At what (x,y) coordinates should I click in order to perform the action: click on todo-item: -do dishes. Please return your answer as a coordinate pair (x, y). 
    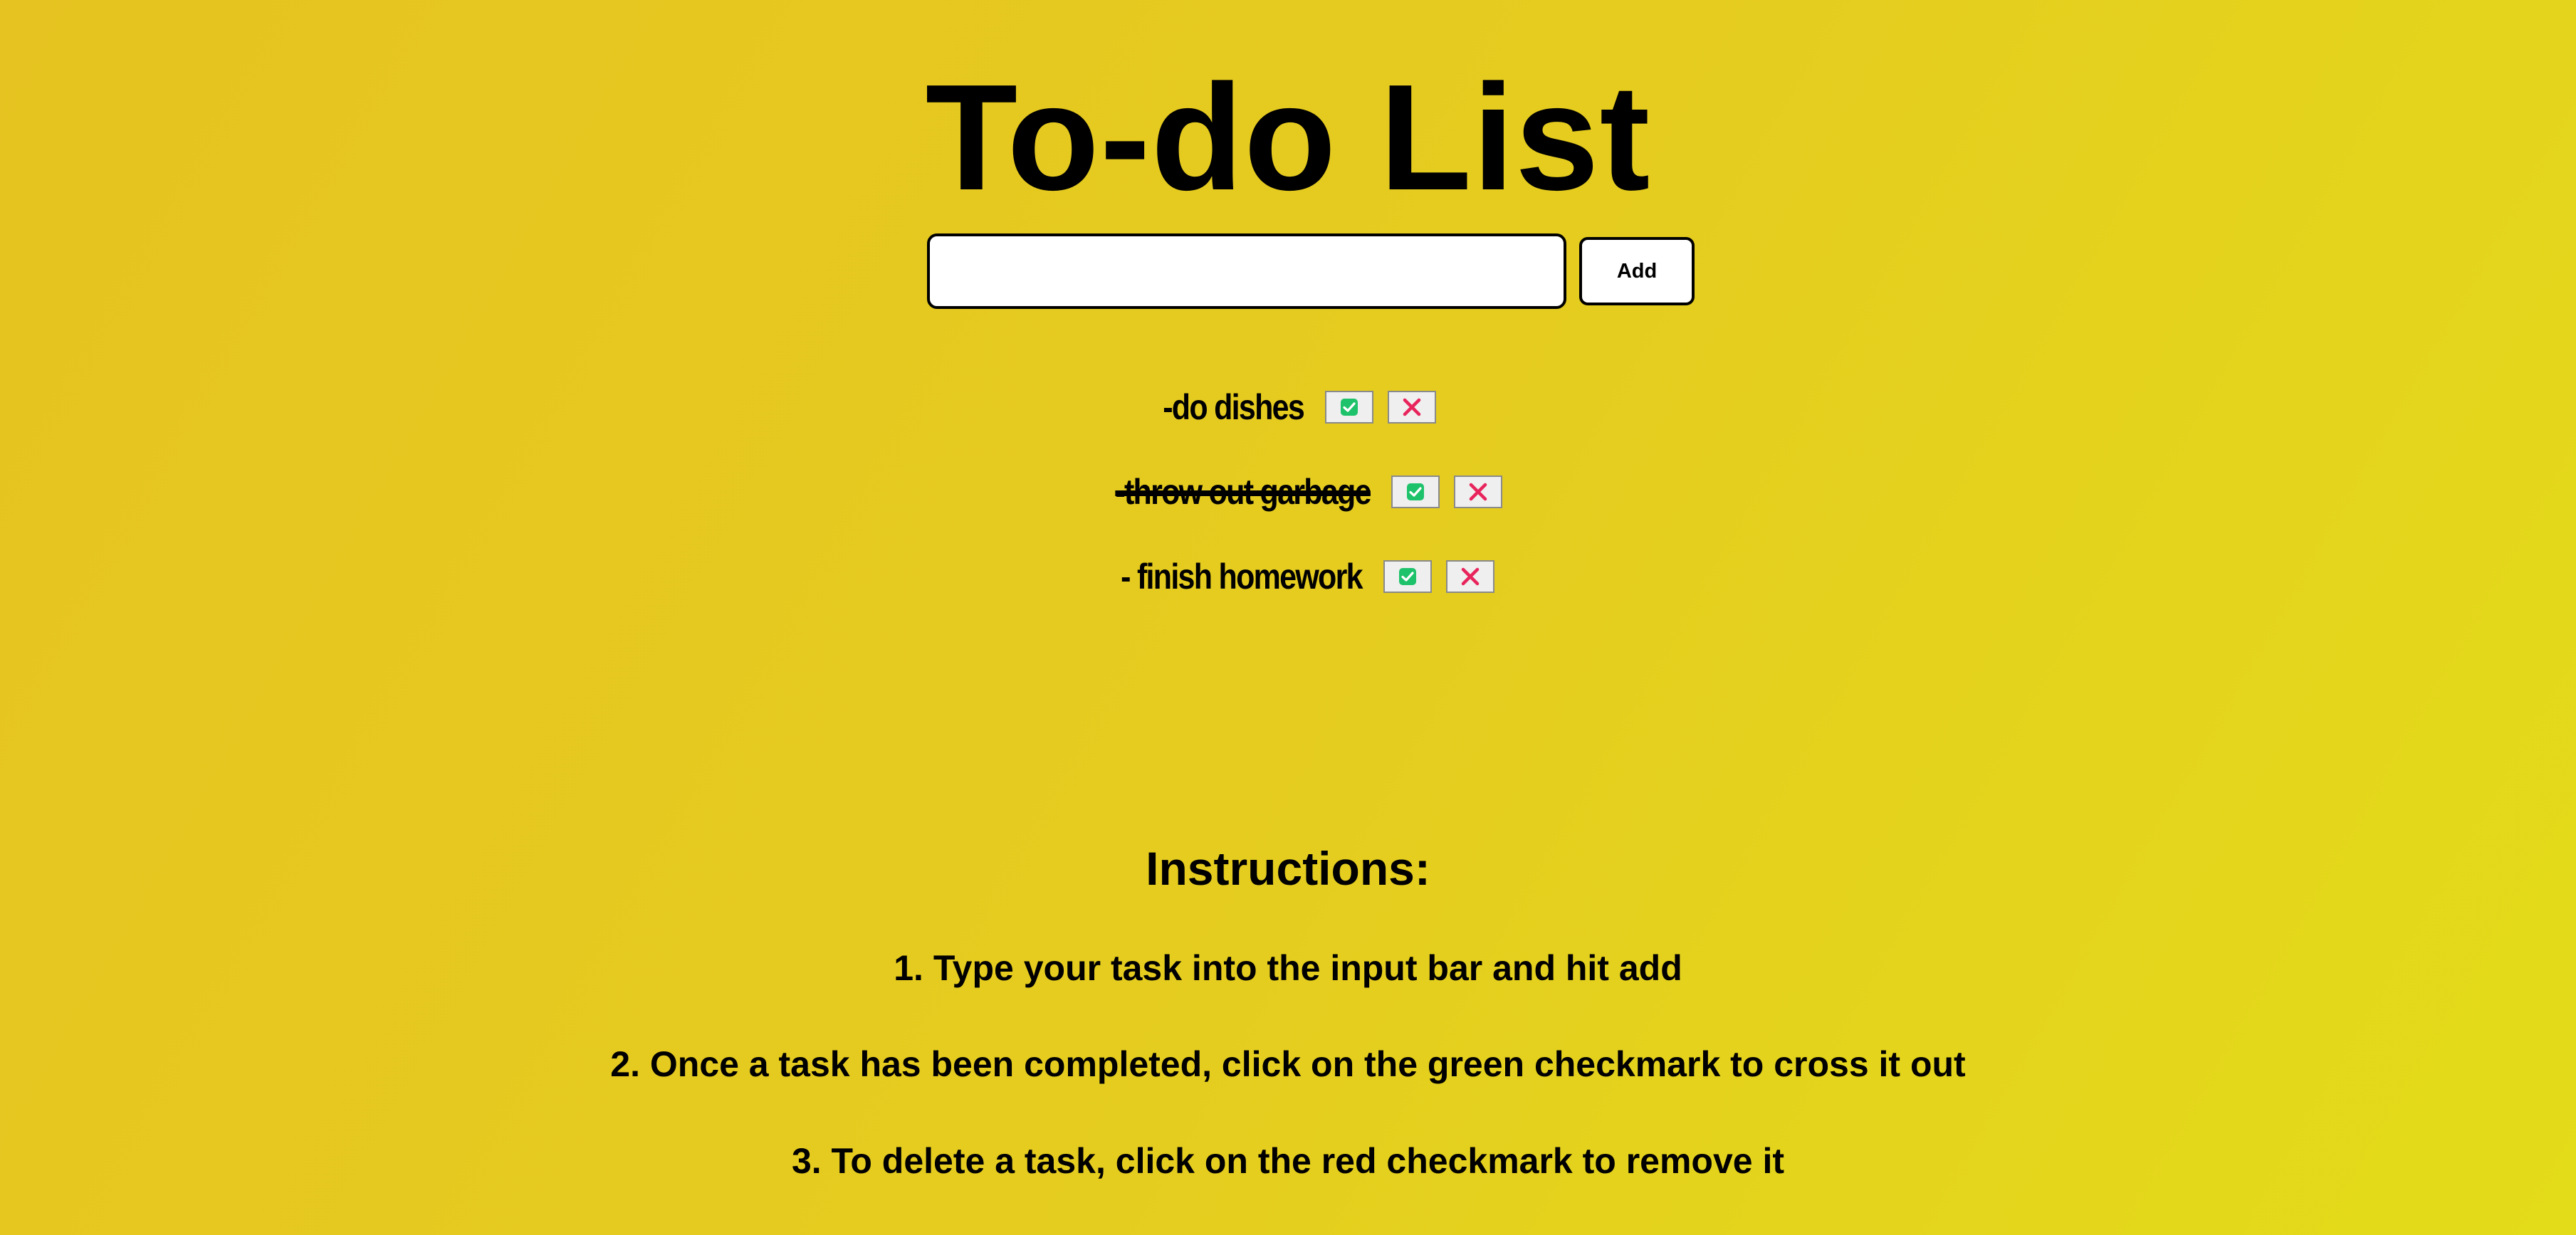
    Looking at the image, I should click on (1288, 407).